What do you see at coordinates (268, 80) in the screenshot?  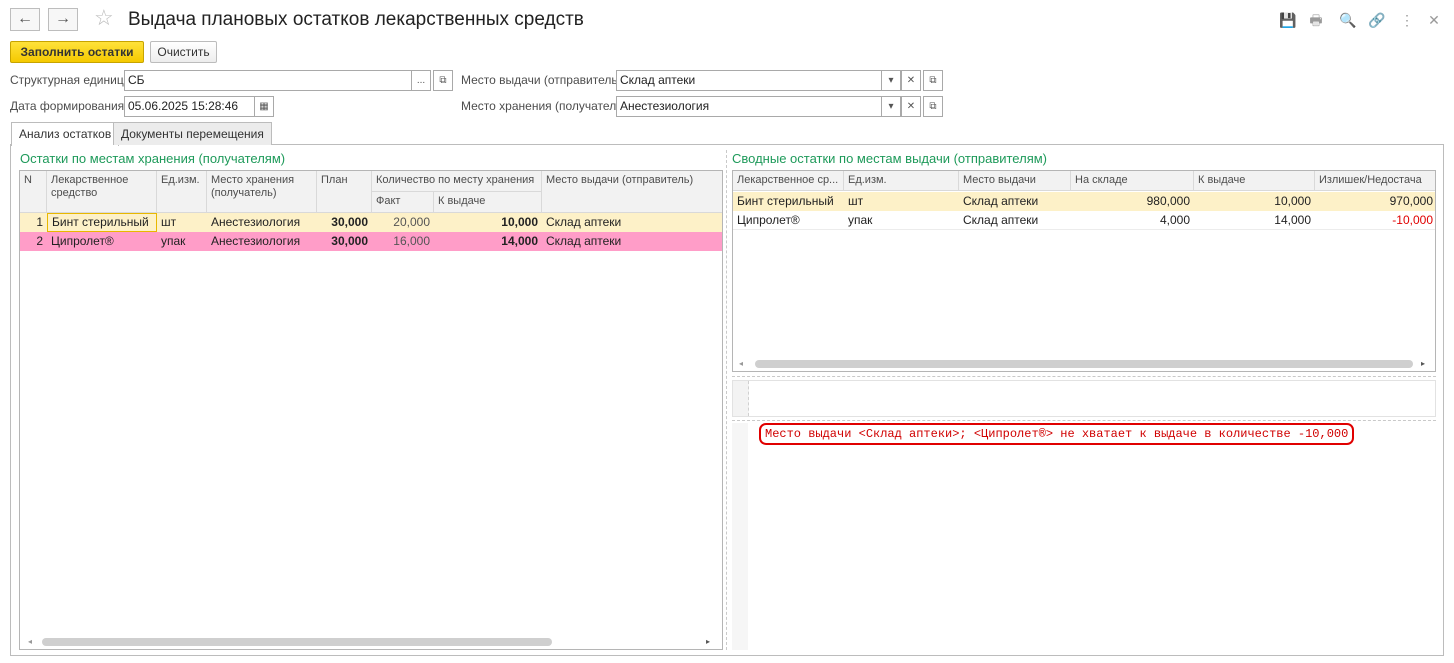 I see `unit-input: СБ` at bounding box center [268, 80].